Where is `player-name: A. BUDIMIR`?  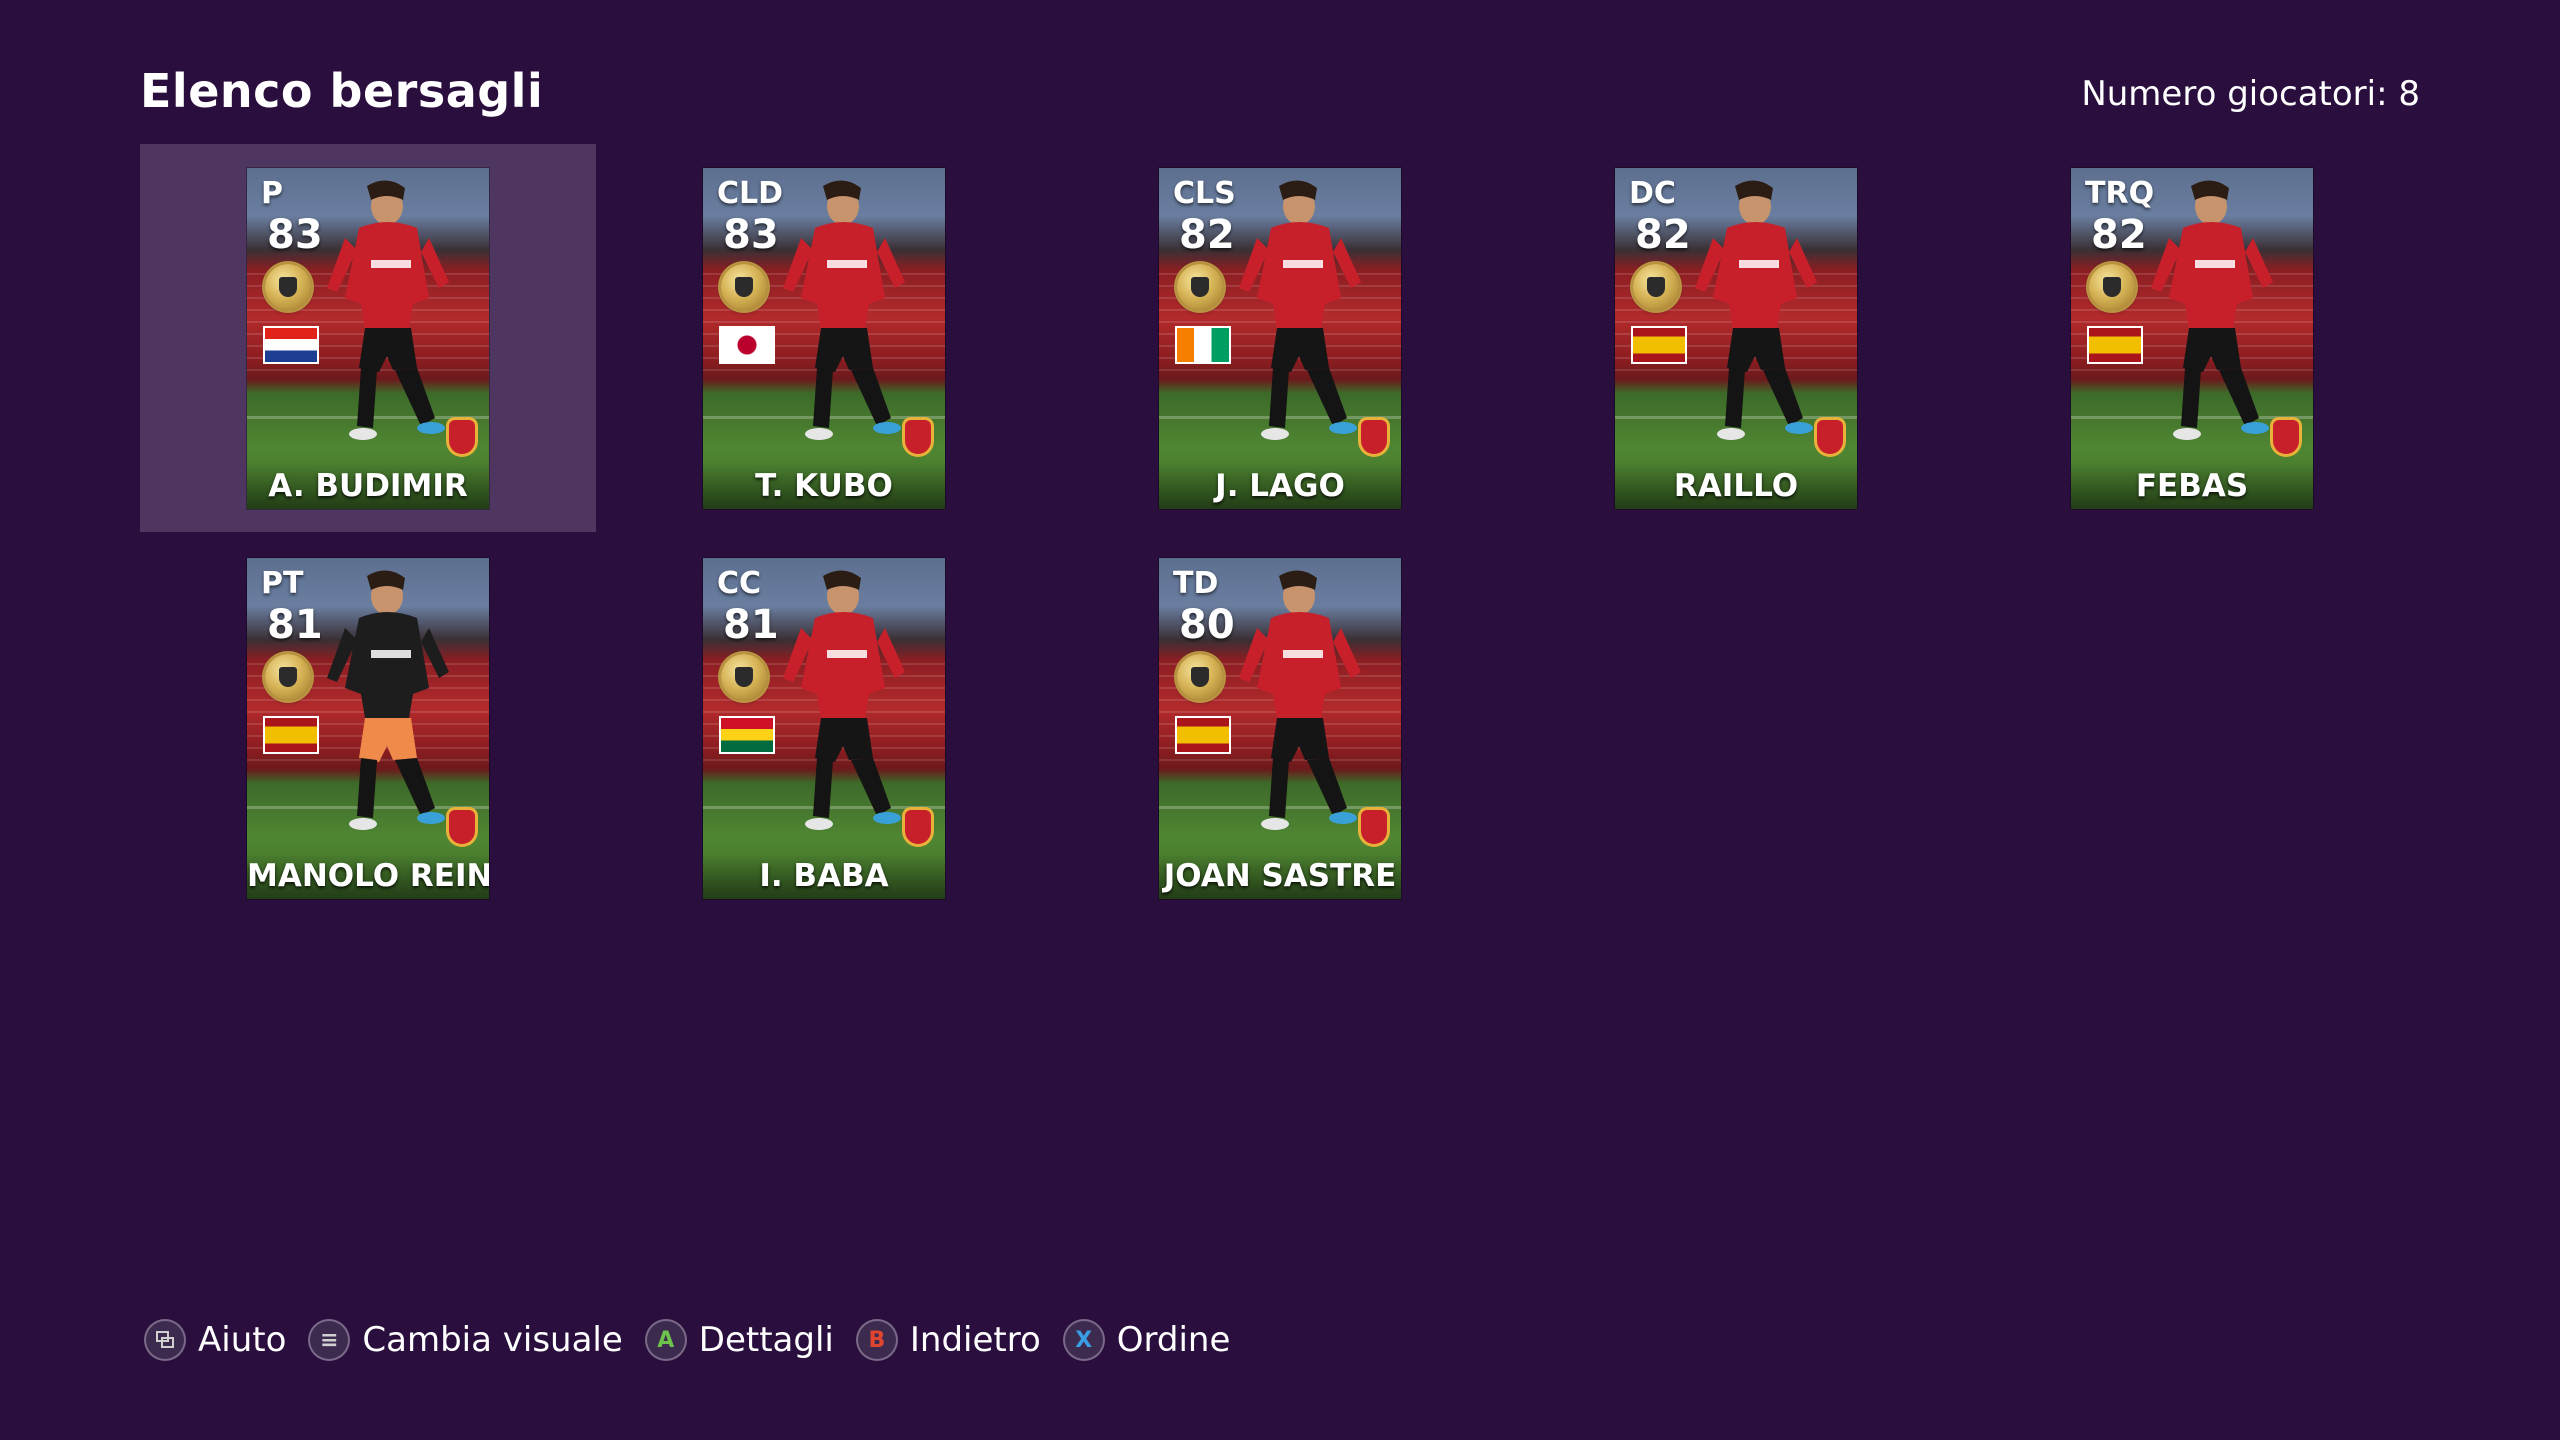 player-name: A. BUDIMIR is located at coordinates (368, 486).